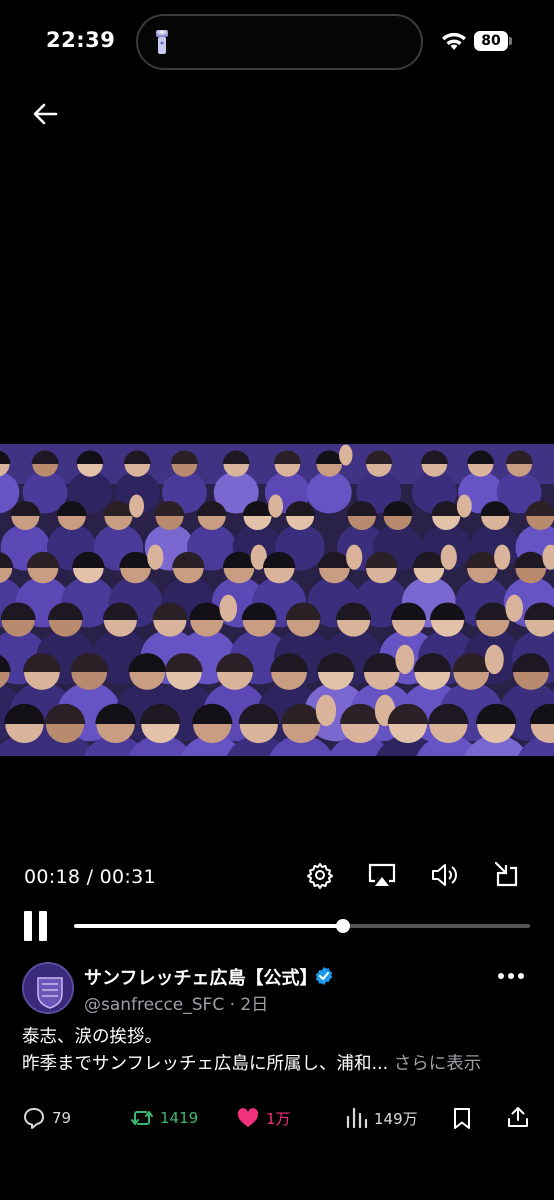  What do you see at coordinates (162, 42) in the screenshot?
I see `flashlight-icon` at bounding box center [162, 42].